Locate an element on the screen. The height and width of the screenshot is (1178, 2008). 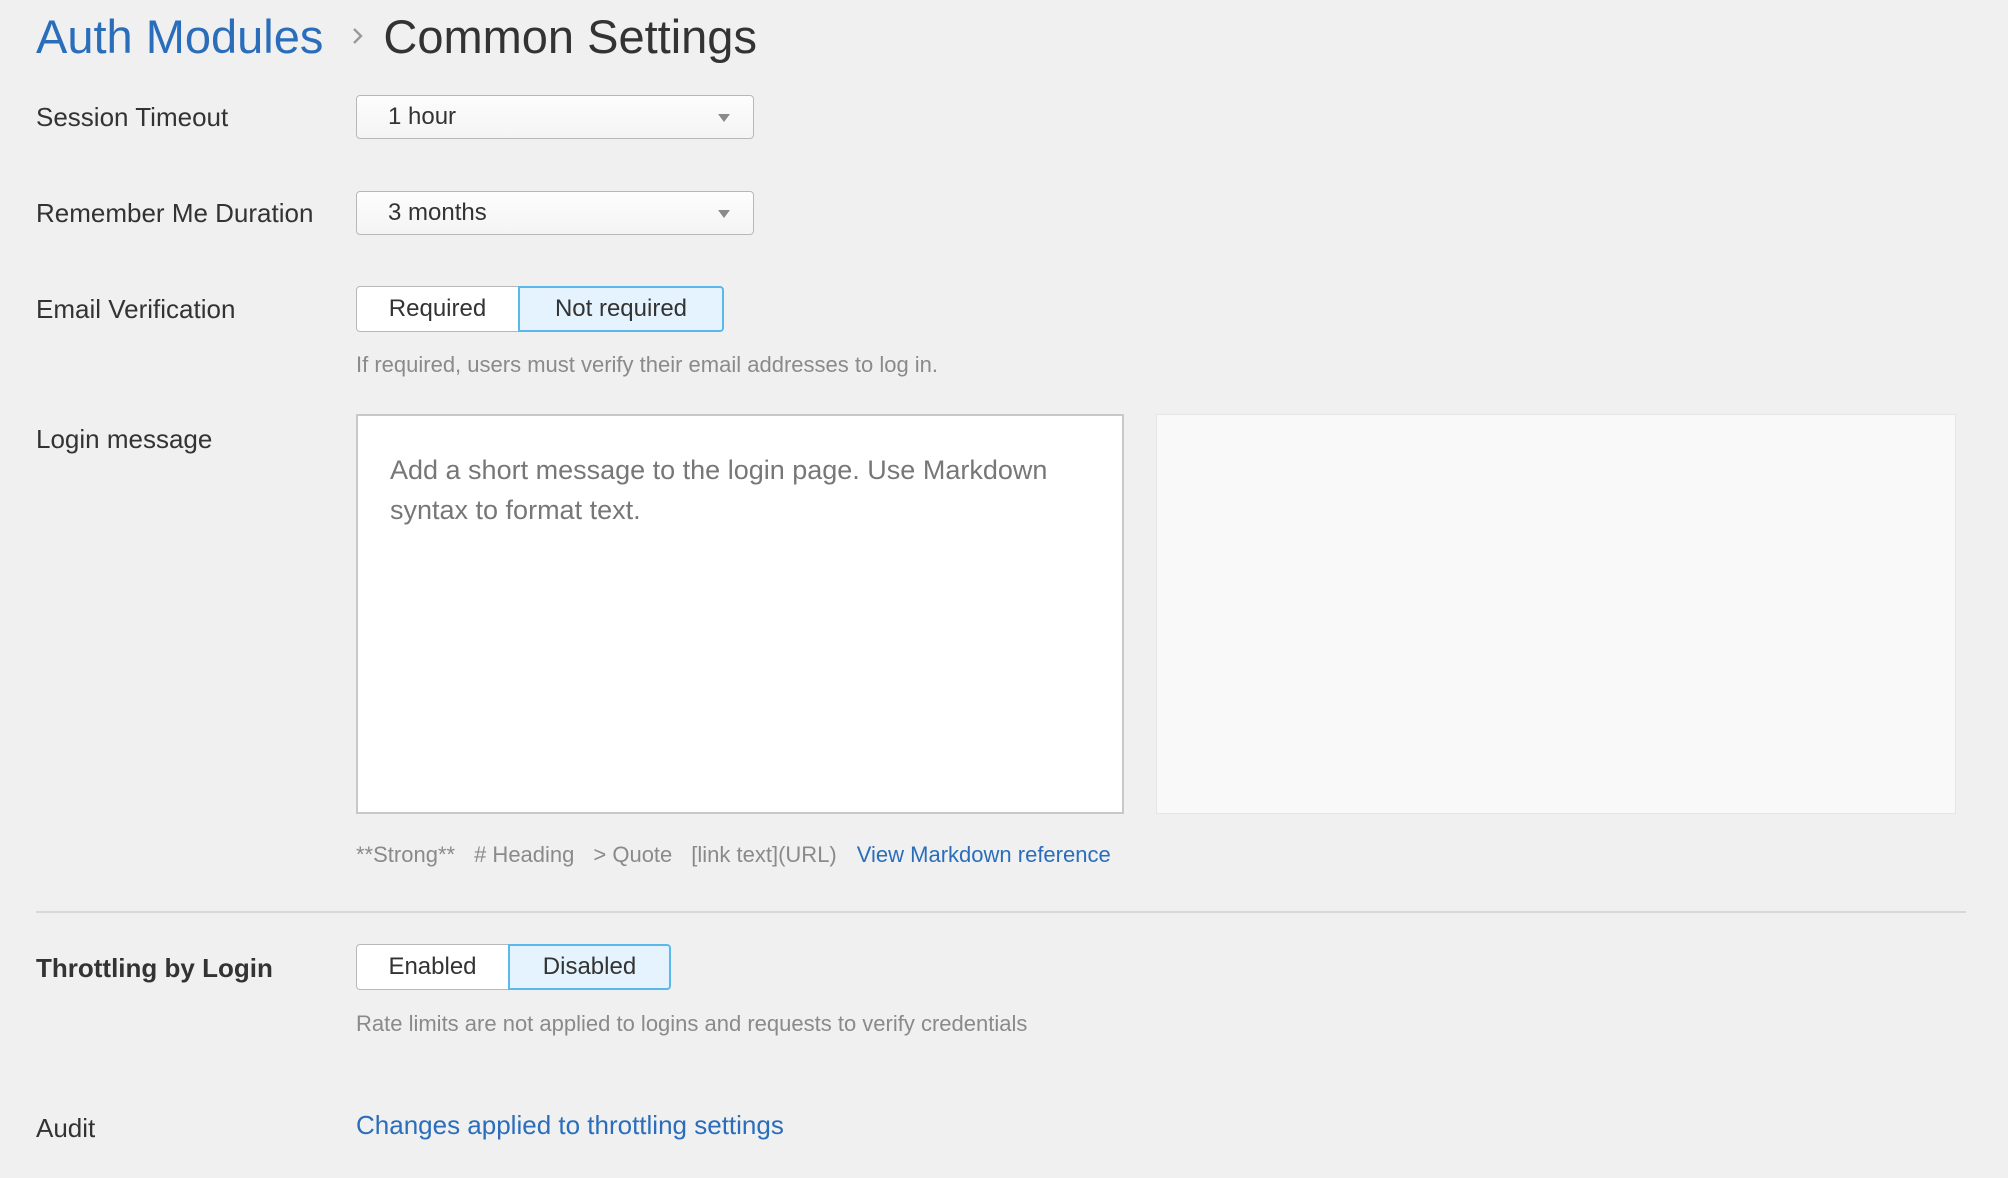
throttling-disabled-option: Disabled is located at coordinates (589, 967).